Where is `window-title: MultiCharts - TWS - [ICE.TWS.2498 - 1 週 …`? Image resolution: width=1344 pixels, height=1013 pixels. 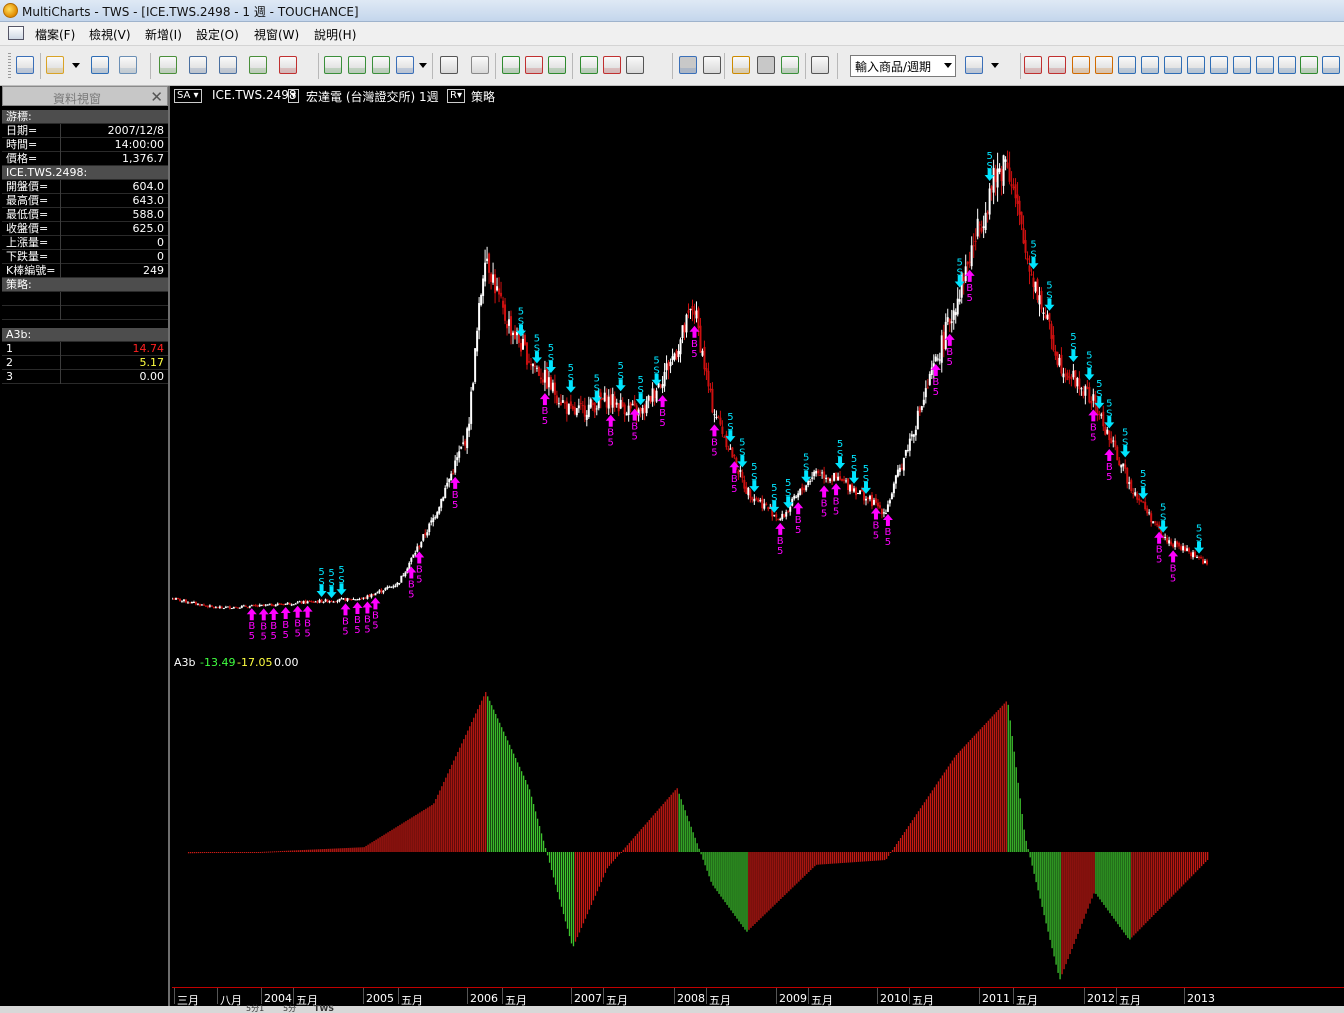 window-title: MultiCharts - TWS - [ICE.TWS.2498 - 1 週 … is located at coordinates (190, 12).